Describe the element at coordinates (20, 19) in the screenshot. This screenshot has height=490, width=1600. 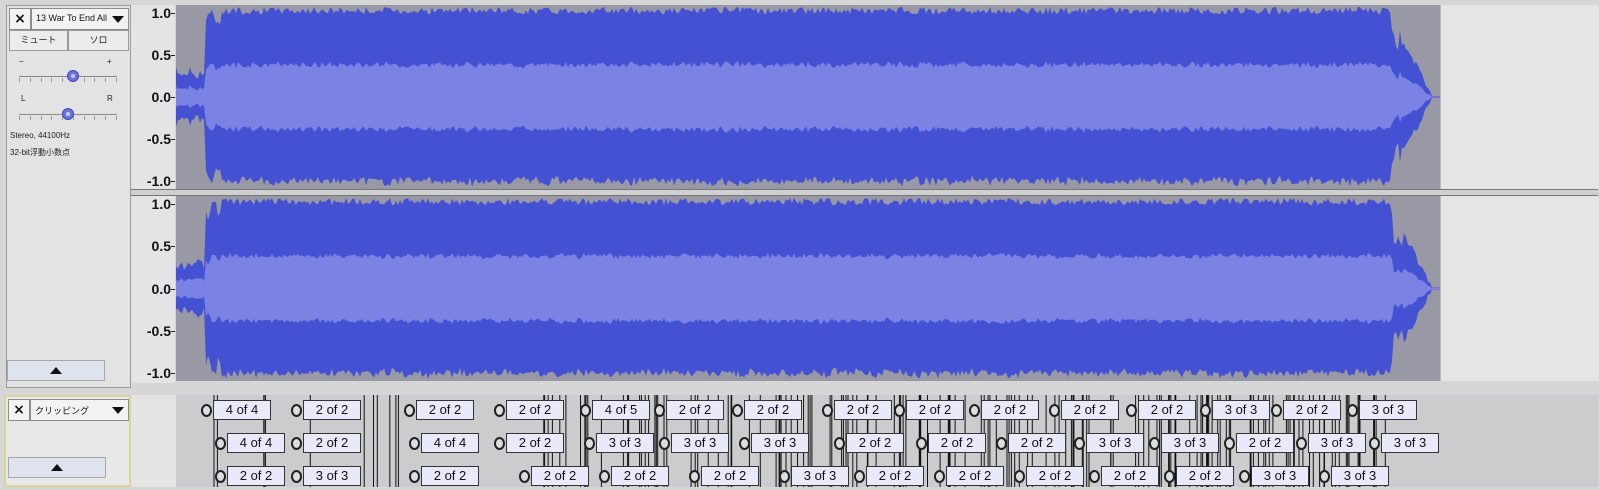
I see `close-track-button: ×` at that location.